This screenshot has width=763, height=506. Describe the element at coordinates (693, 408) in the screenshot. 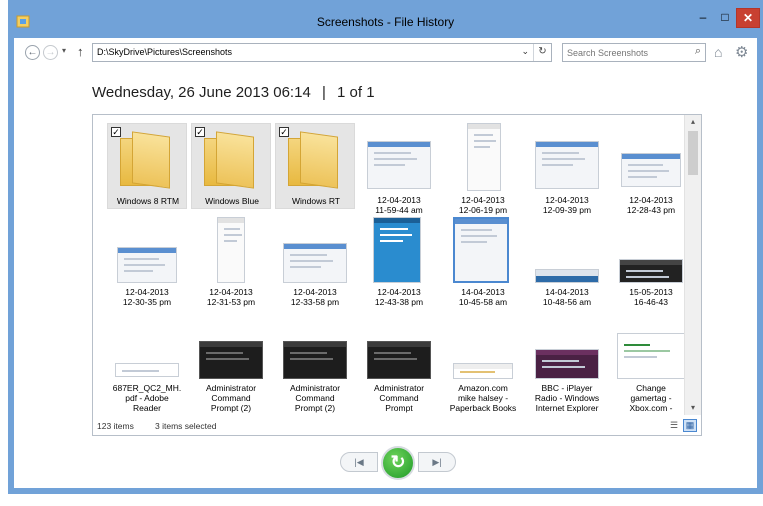

I see `scroll-down-button: ▾` at that location.